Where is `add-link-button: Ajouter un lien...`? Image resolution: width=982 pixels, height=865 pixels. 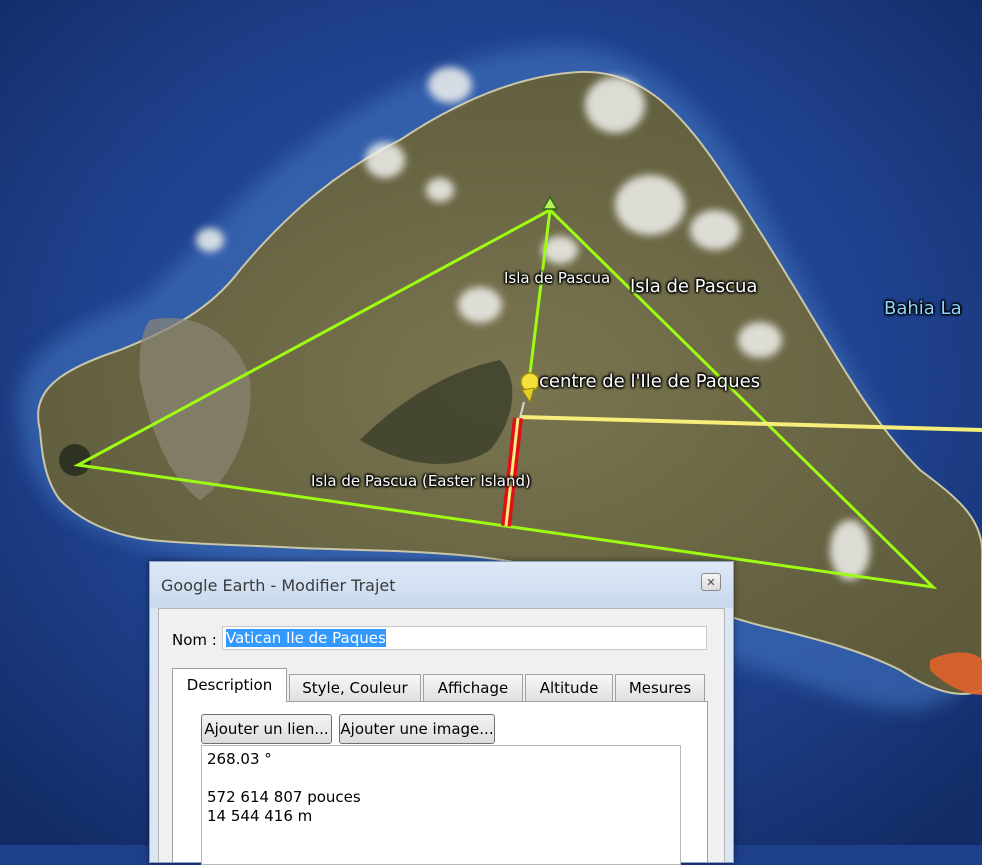 add-link-button: Ajouter un lien... is located at coordinates (266, 729).